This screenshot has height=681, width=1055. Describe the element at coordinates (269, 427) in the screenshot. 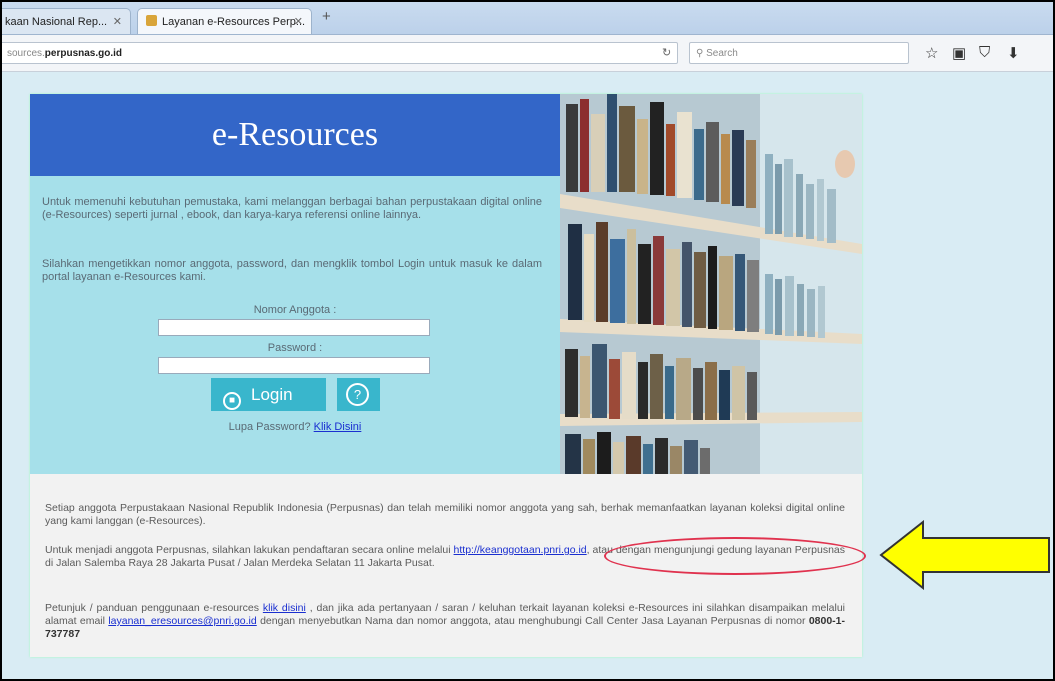

I see `forgot-text: Lupa Password?` at that location.